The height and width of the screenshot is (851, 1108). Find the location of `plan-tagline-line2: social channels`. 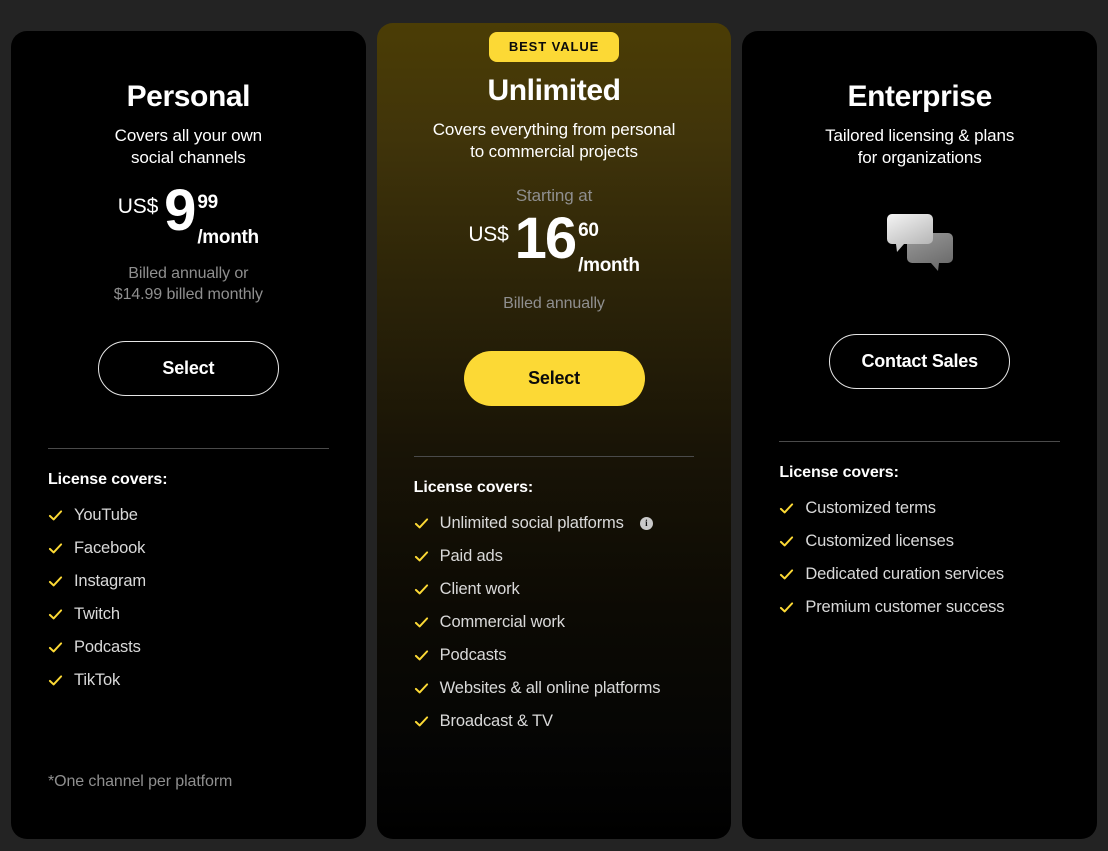

plan-tagline-line2: social channels is located at coordinates (188, 158).